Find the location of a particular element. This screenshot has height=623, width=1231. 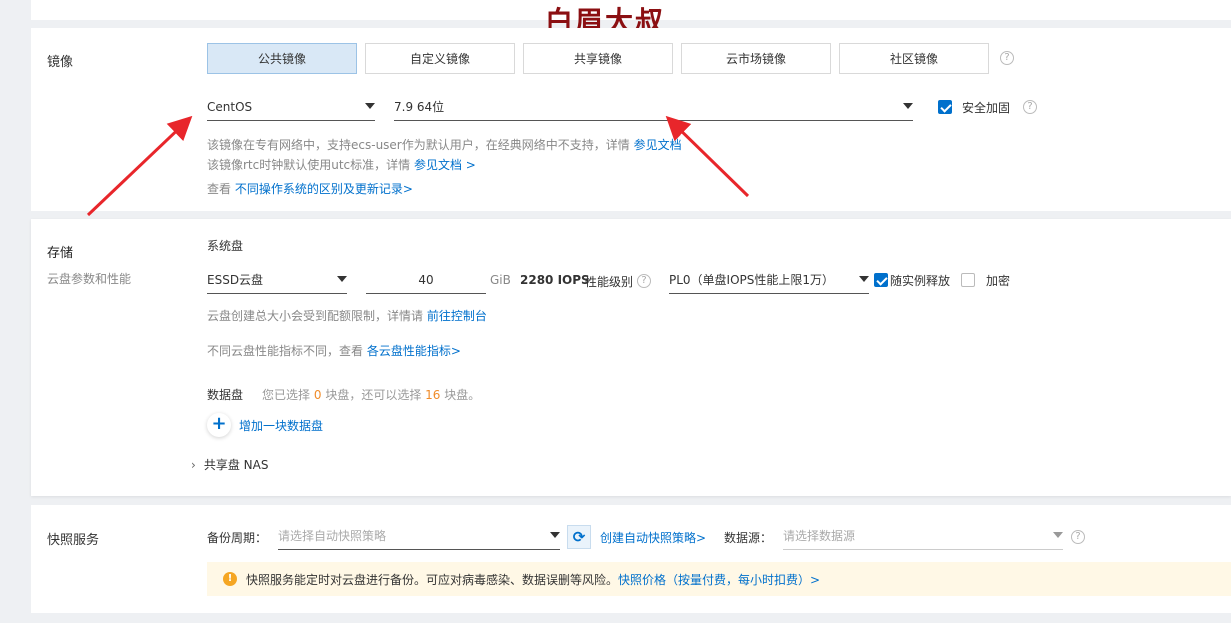

data-disk-count-text: 您已选择 0 块盘，还可以选择 16 块盘。 is located at coordinates (371, 395).